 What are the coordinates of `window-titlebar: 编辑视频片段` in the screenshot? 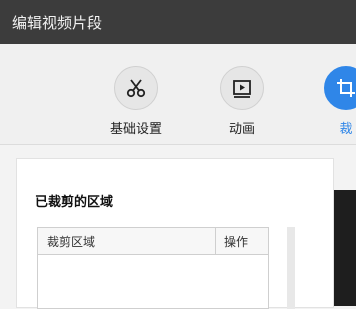 It's located at (178, 22).